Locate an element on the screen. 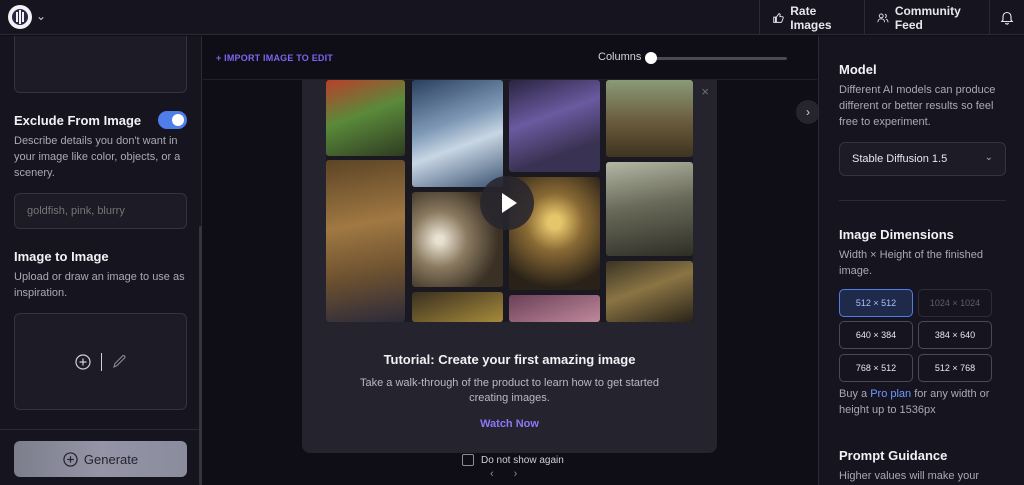 The height and width of the screenshot is (485, 1024). import-image-link: + IMPORT IMAGE TO EDIT is located at coordinates (274, 58).